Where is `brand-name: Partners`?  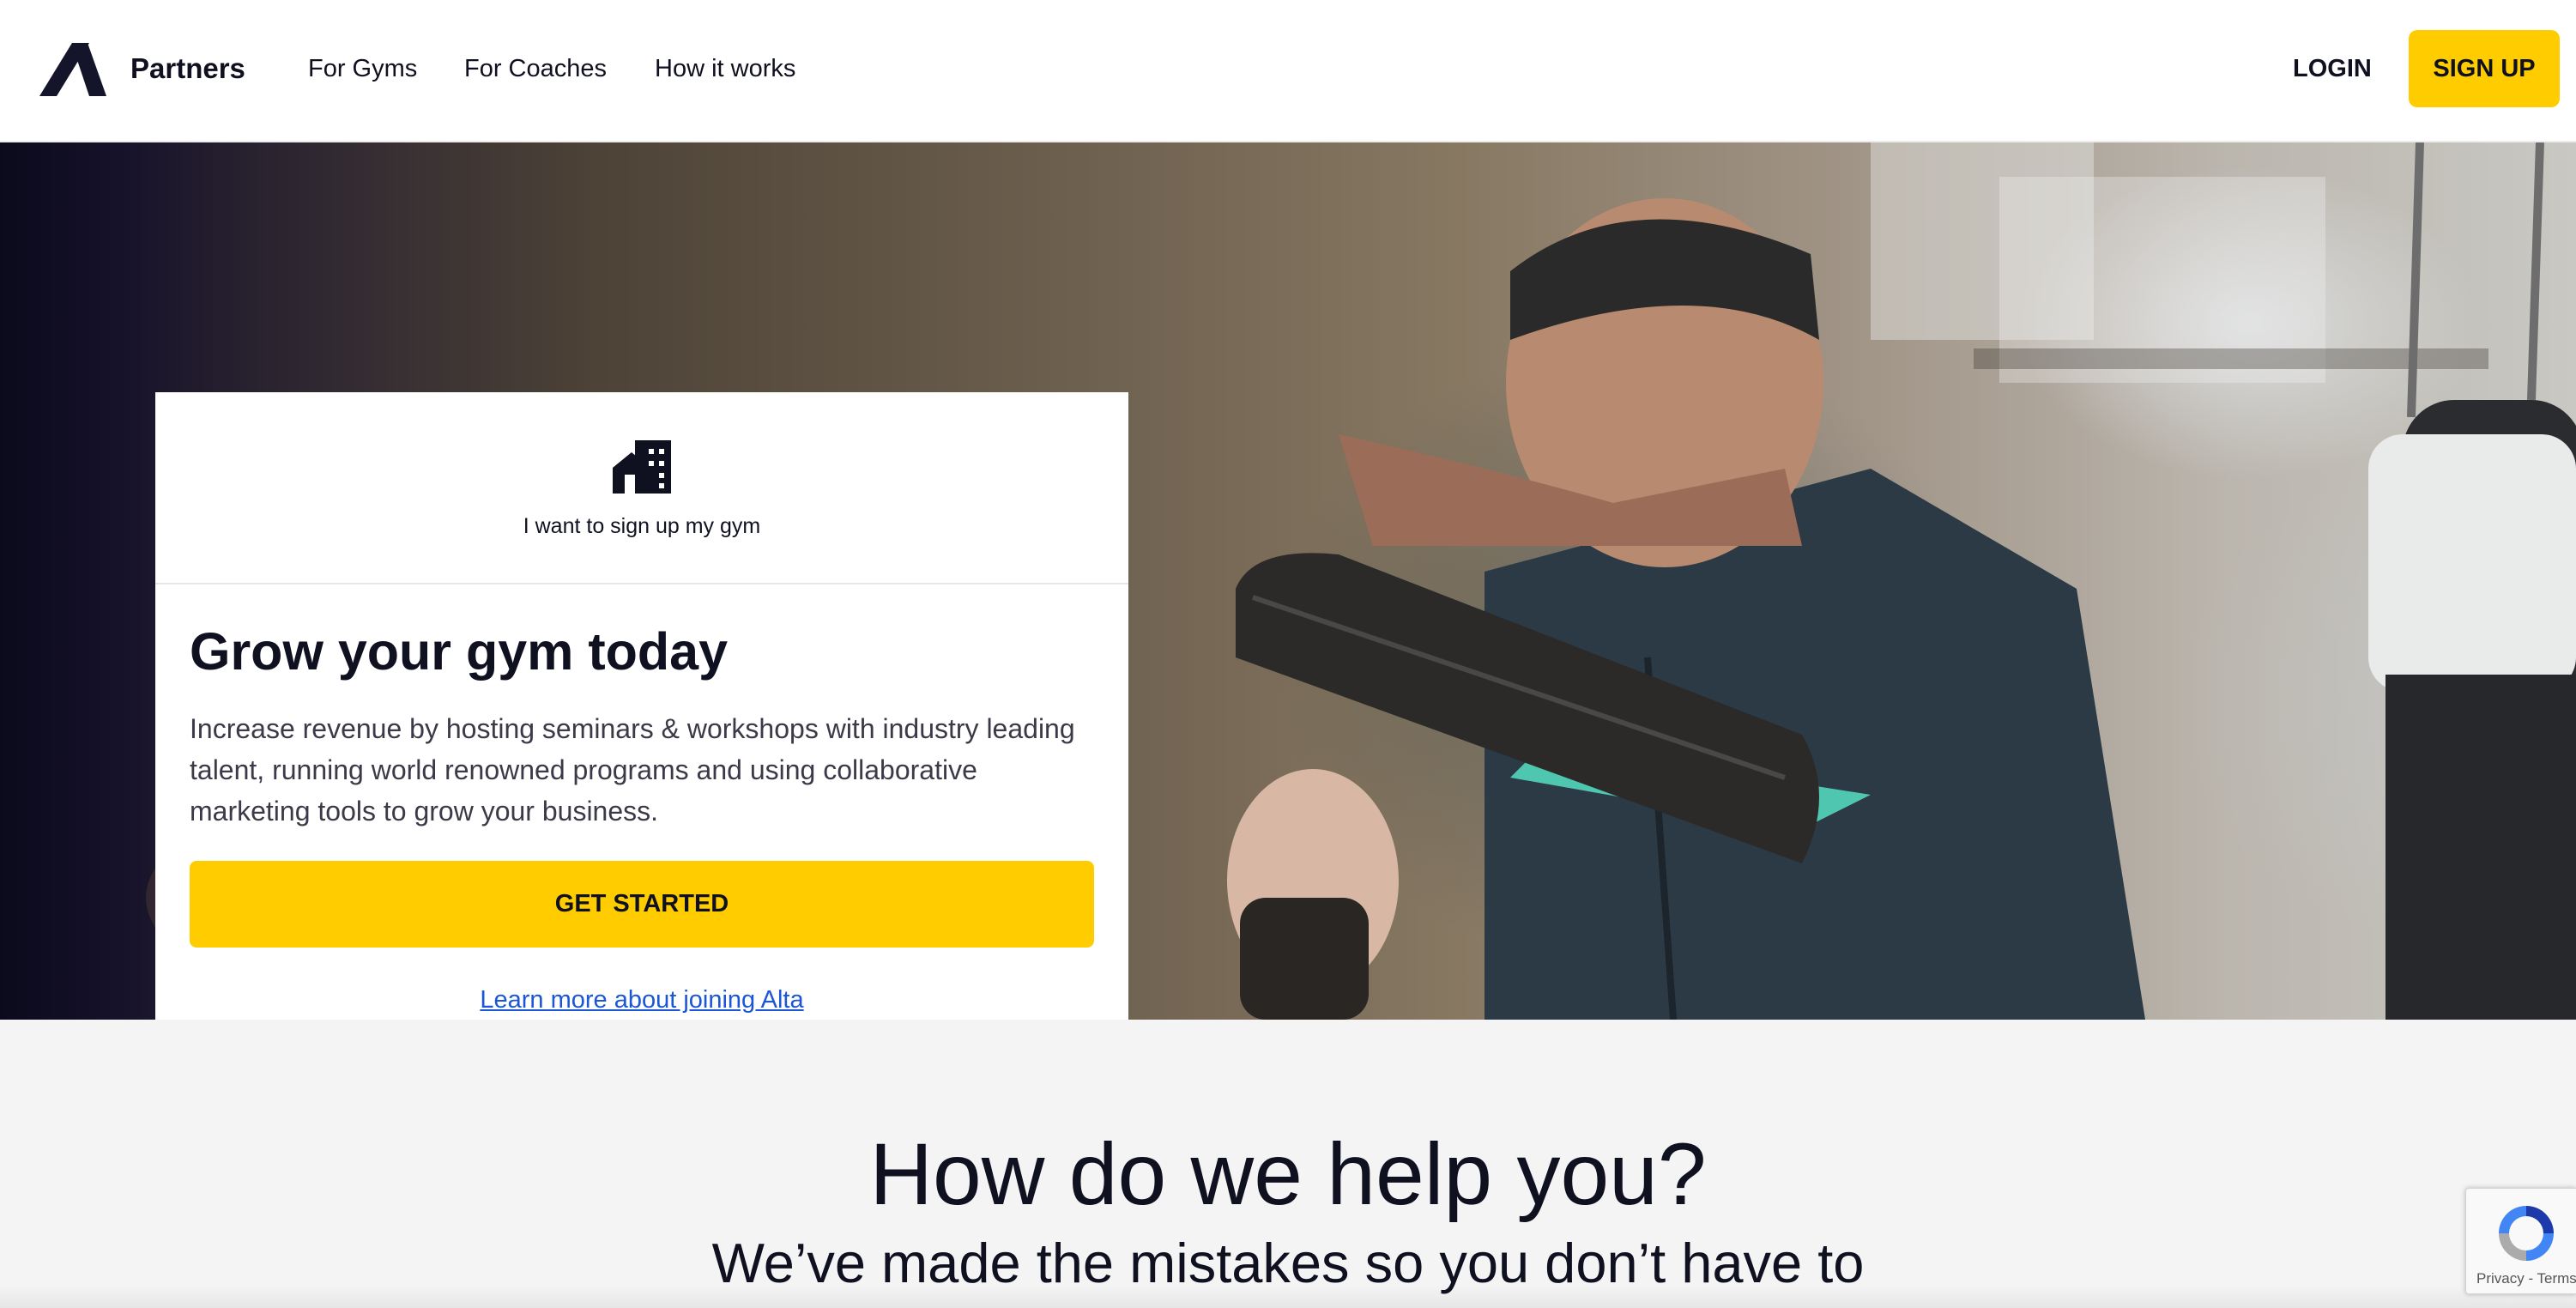
brand-name: Partners is located at coordinates (187, 69).